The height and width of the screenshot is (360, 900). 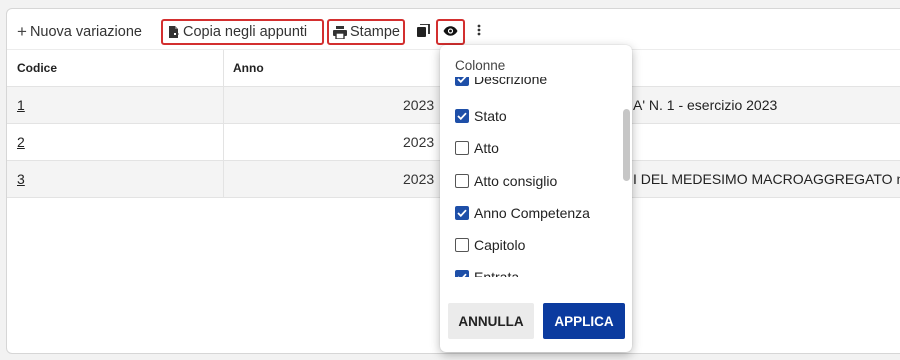 I want to click on row-description: I DEL MEDESIMO MACROAGGREGATO n, so click(x=766, y=179).